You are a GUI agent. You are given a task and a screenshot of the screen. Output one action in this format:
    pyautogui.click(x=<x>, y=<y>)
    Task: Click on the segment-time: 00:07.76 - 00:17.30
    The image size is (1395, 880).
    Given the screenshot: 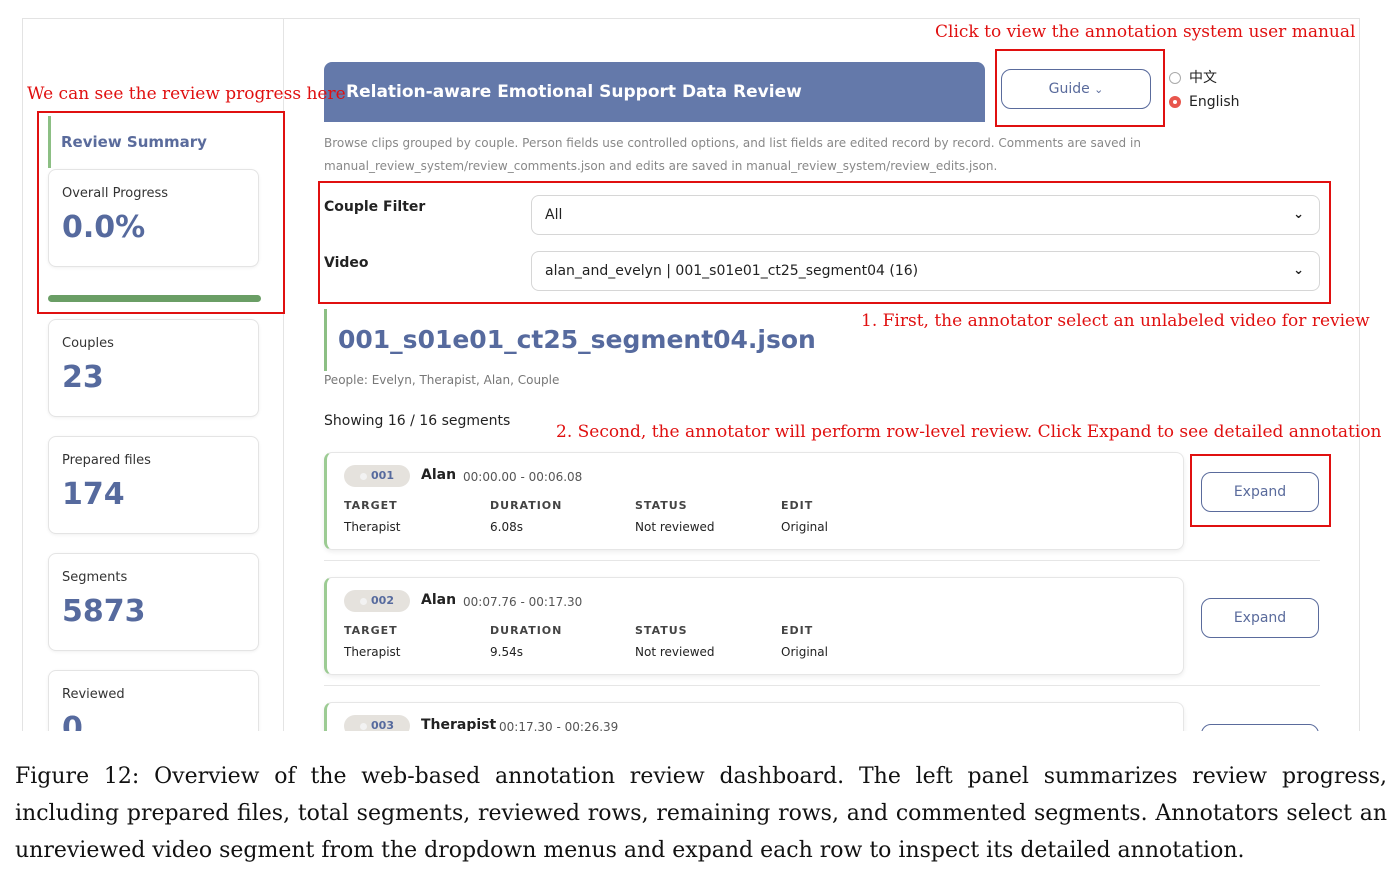 What is the action you would take?
    pyautogui.click(x=523, y=602)
    